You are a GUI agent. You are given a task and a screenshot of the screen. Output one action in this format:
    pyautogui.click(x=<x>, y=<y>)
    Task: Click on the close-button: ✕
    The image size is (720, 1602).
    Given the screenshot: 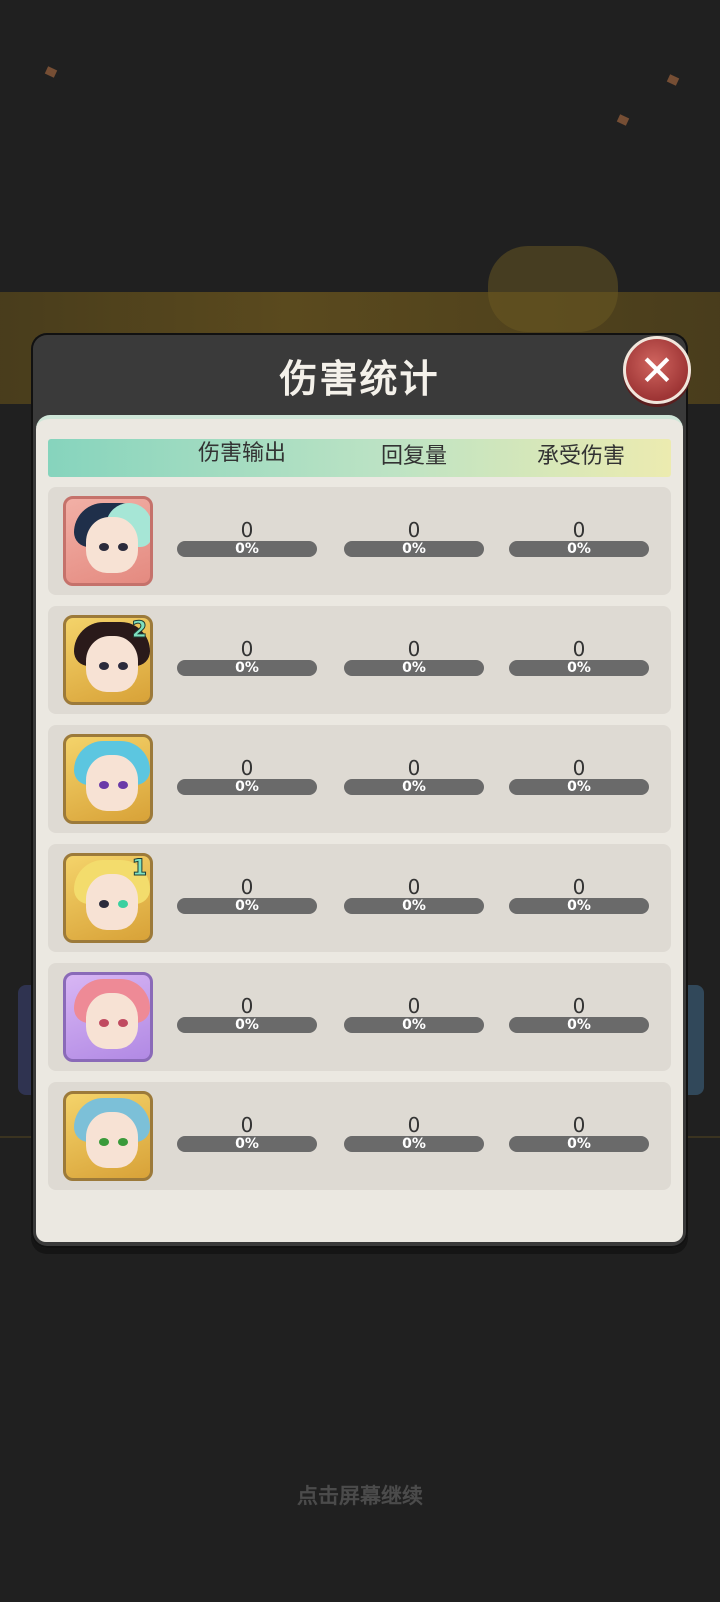 What is the action you would take?
    pyautogui.click(x=657, y=370)
    